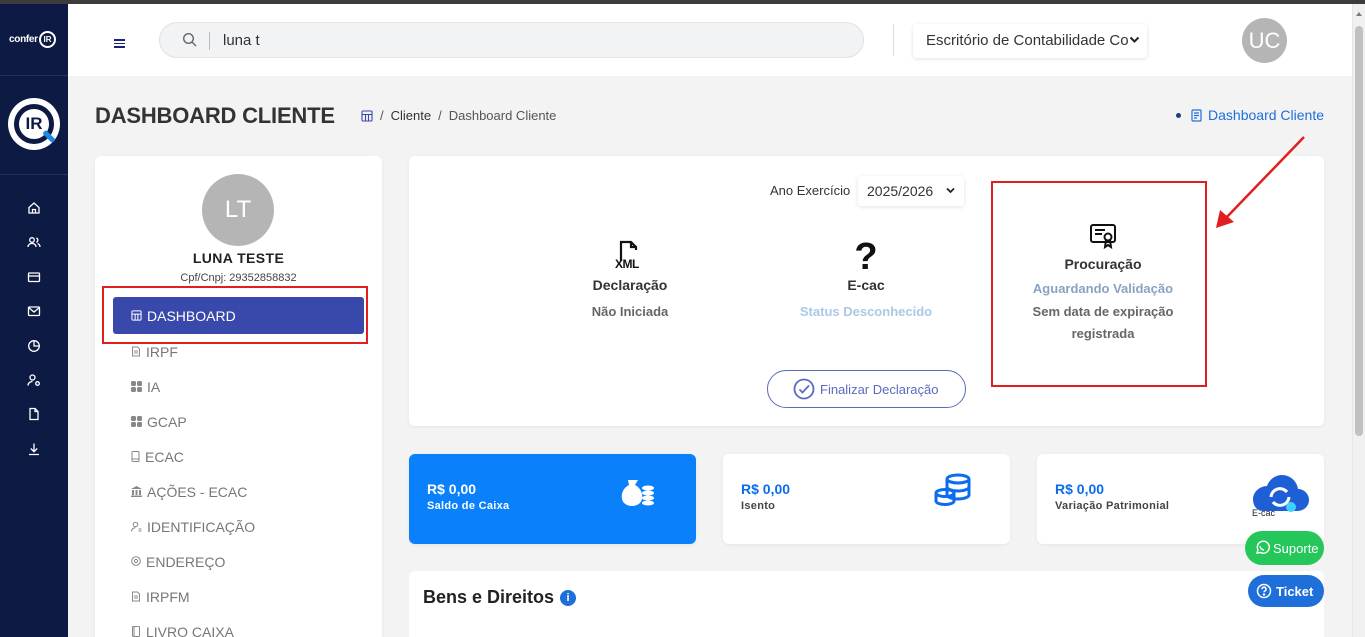 The height and width of the screenshot is (637, 1365). Describe the element at coordinates (411, 115) in the screenshot. I see `breadcrumb-cliente: Cliente` at that location.